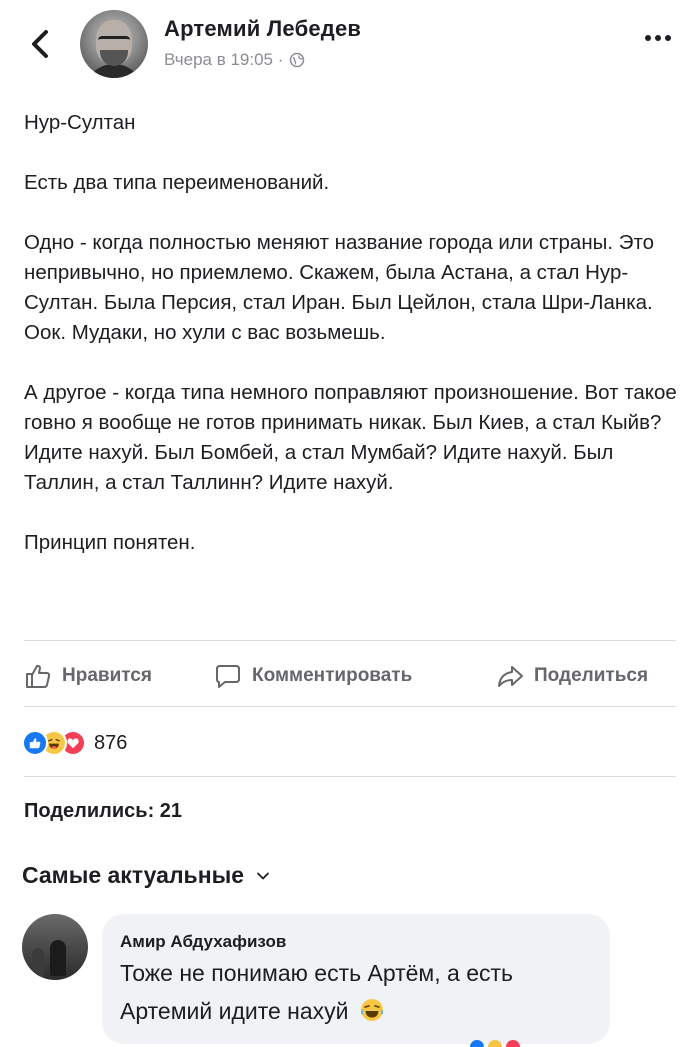  I want to click on comment-button: Комментировать, so click(313, 676).